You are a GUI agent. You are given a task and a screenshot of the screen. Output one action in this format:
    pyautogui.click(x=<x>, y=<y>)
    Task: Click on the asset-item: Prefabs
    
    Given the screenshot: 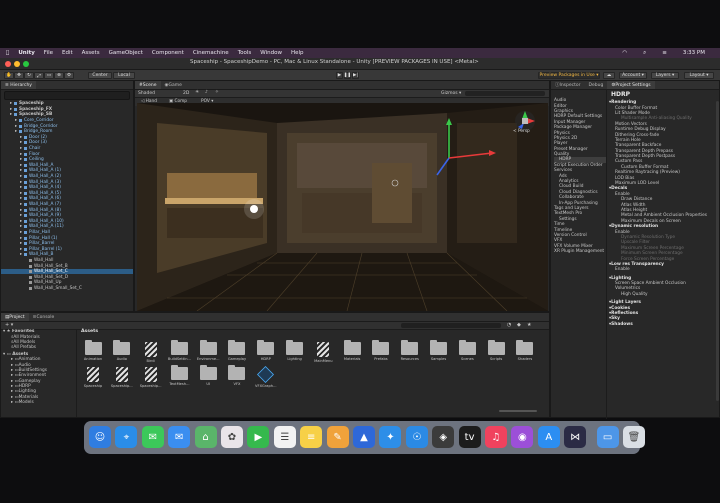 What is the action you would take?
    pyautogui.click(x=381, y=351)
    